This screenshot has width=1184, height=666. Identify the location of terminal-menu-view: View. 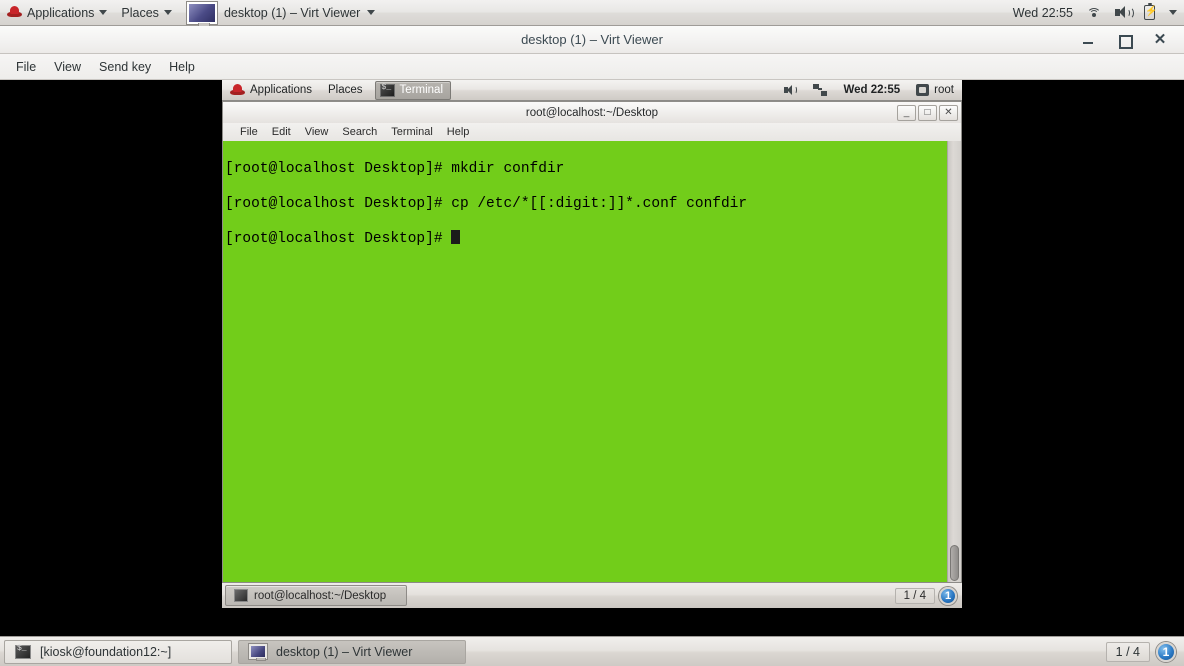
(317, 132).